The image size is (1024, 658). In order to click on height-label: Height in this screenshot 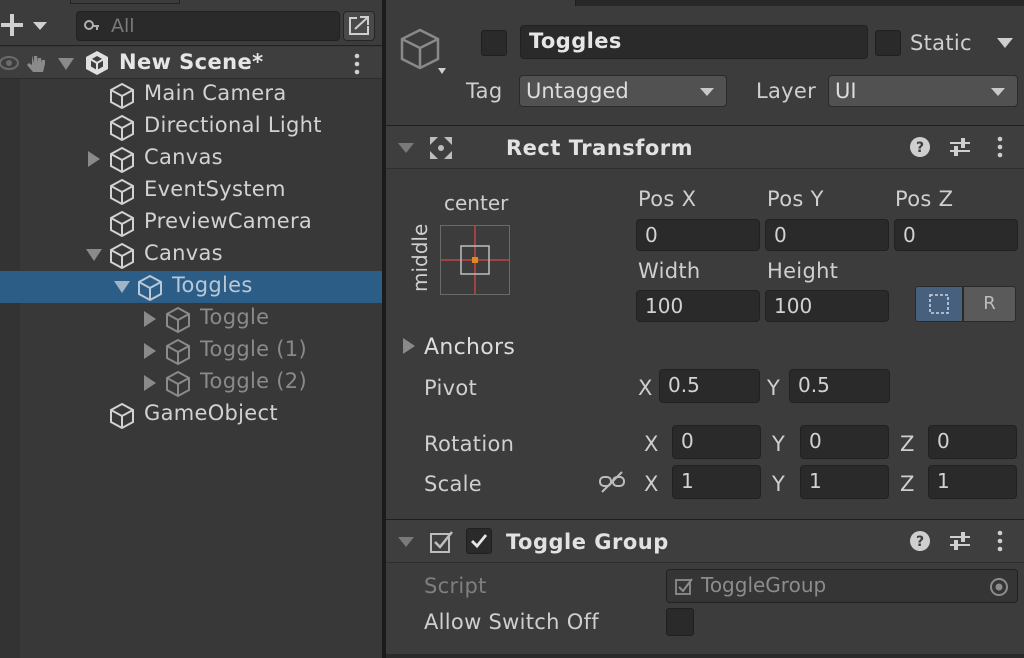, I will do `click(803, 271)`.